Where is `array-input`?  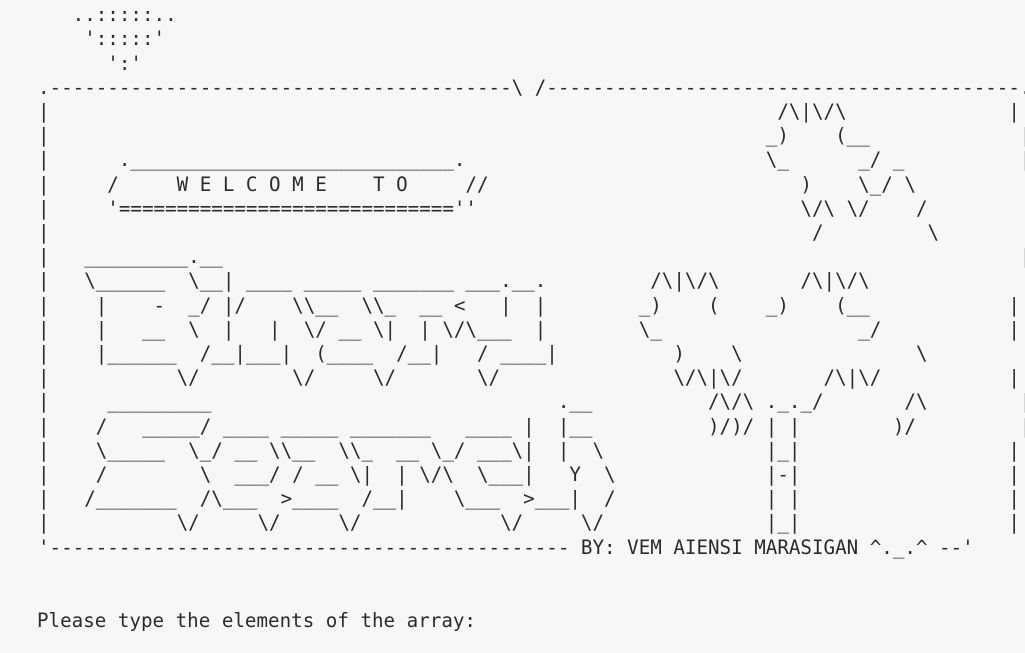 array-input is located at coordinates (492, 617).